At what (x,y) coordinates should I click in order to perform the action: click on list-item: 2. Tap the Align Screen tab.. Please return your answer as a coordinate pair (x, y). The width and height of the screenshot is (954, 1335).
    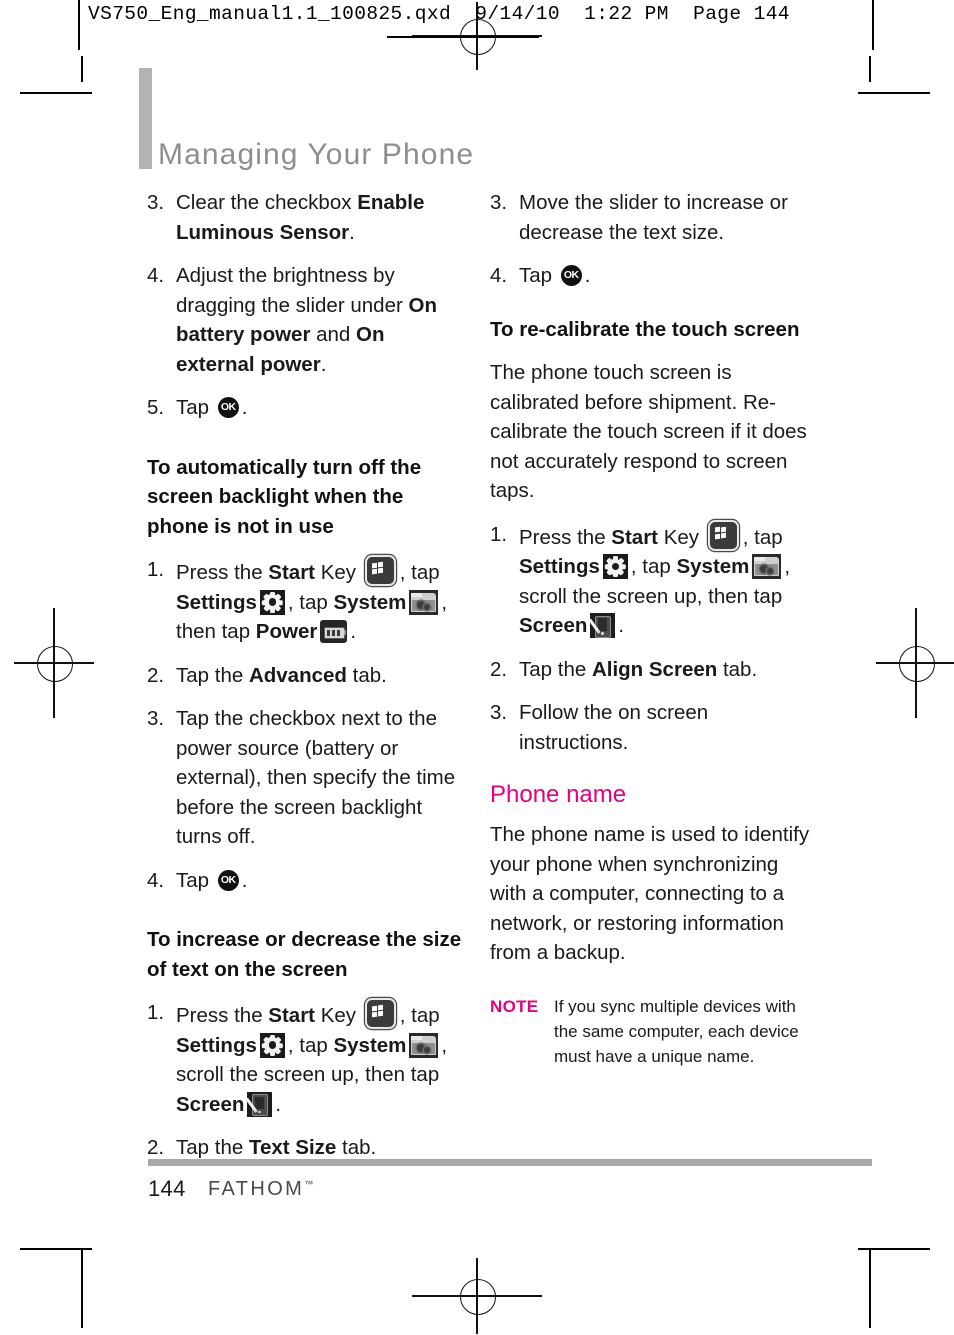
    Looking at the image, I should click on (650, 670).